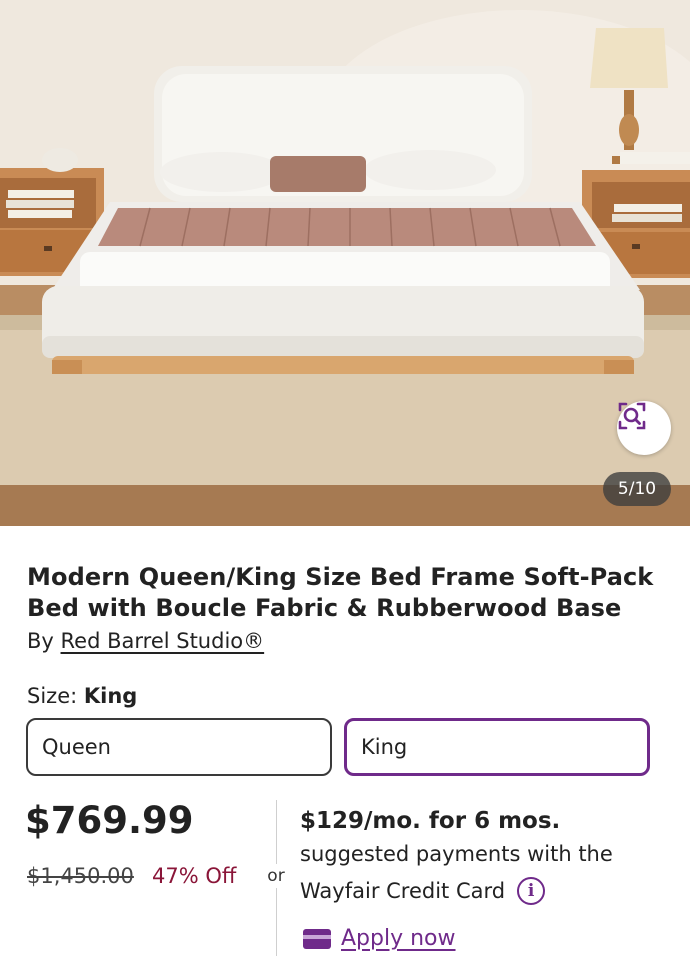 The height and width of the screenshot is (960, 690). What do you see at coordinates (163, 641) in the screenshot?
I see `brand-link: Red Barrel Studio®` at bounding box center [163, 641].